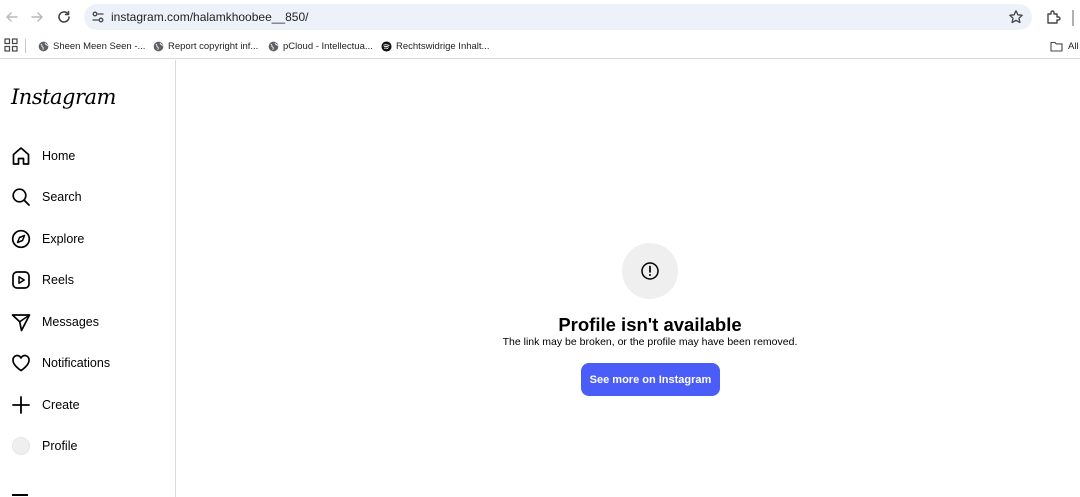 Image resolution: width=1080 pixels, height=497 pixels. Describe the element at coordinates (558, 17) in the screenshot. I see `address-bar: instagram.com/halamkhoobee__850/` at that location.